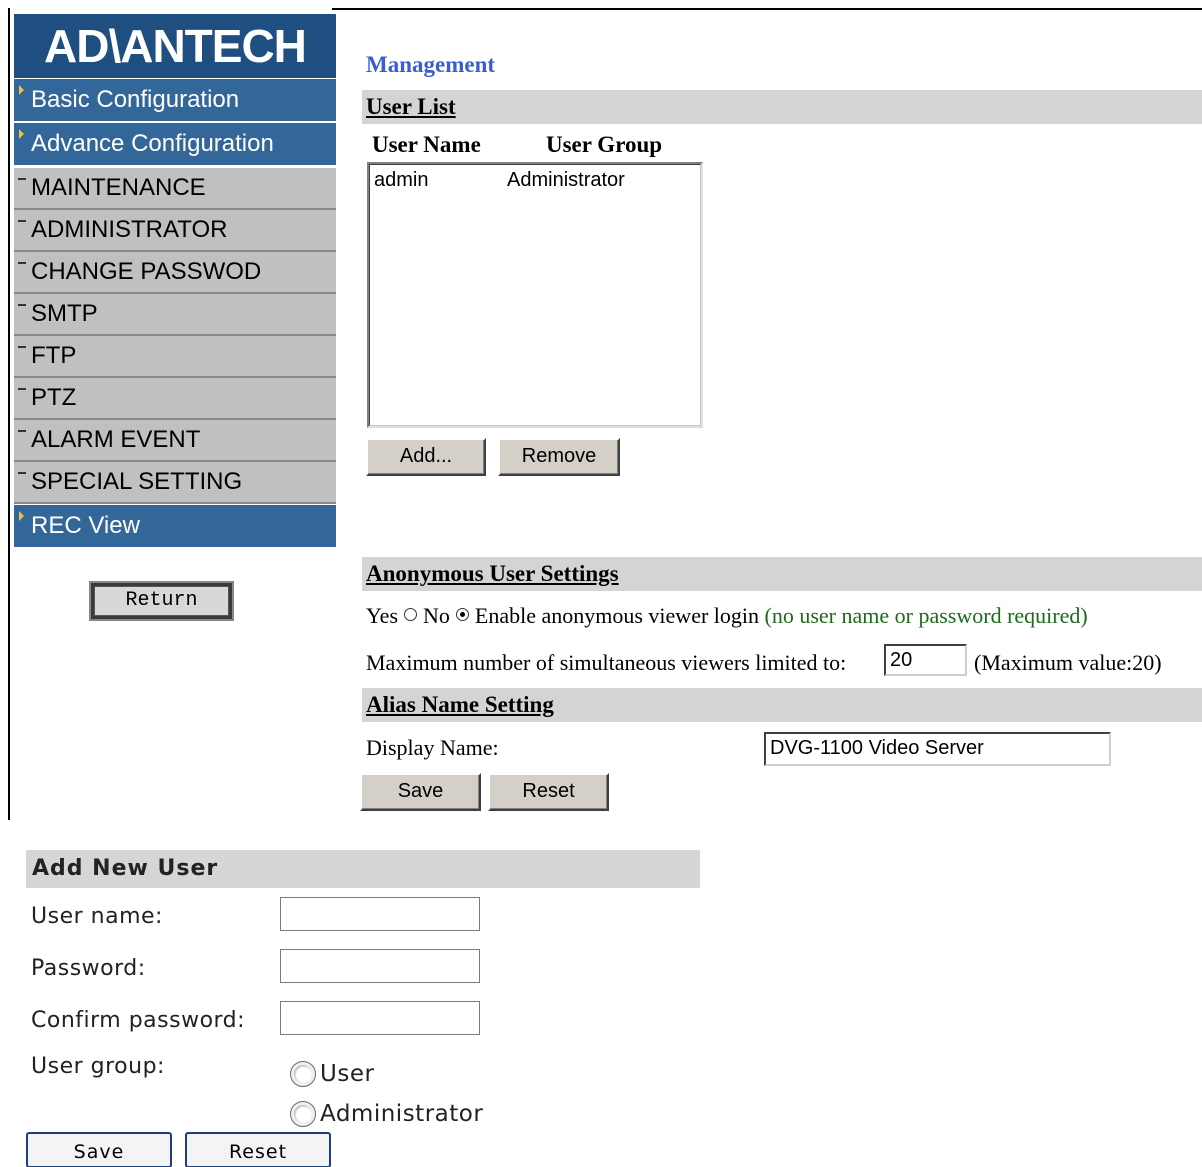 This screenshot has width=1202, height=1167. Describe the element at coordinates (175, 399) in the screenshot. I see `nav-ptz: PTZ` at that location.